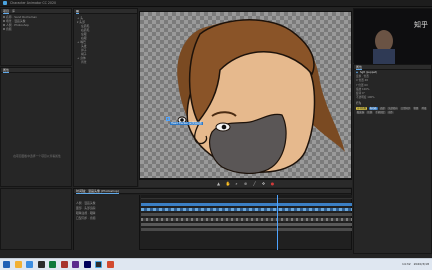 Image resolution: width=432 pixels, height=270 pixels. I want to click on behavior-chip: 头部转向, so click(393, 108).